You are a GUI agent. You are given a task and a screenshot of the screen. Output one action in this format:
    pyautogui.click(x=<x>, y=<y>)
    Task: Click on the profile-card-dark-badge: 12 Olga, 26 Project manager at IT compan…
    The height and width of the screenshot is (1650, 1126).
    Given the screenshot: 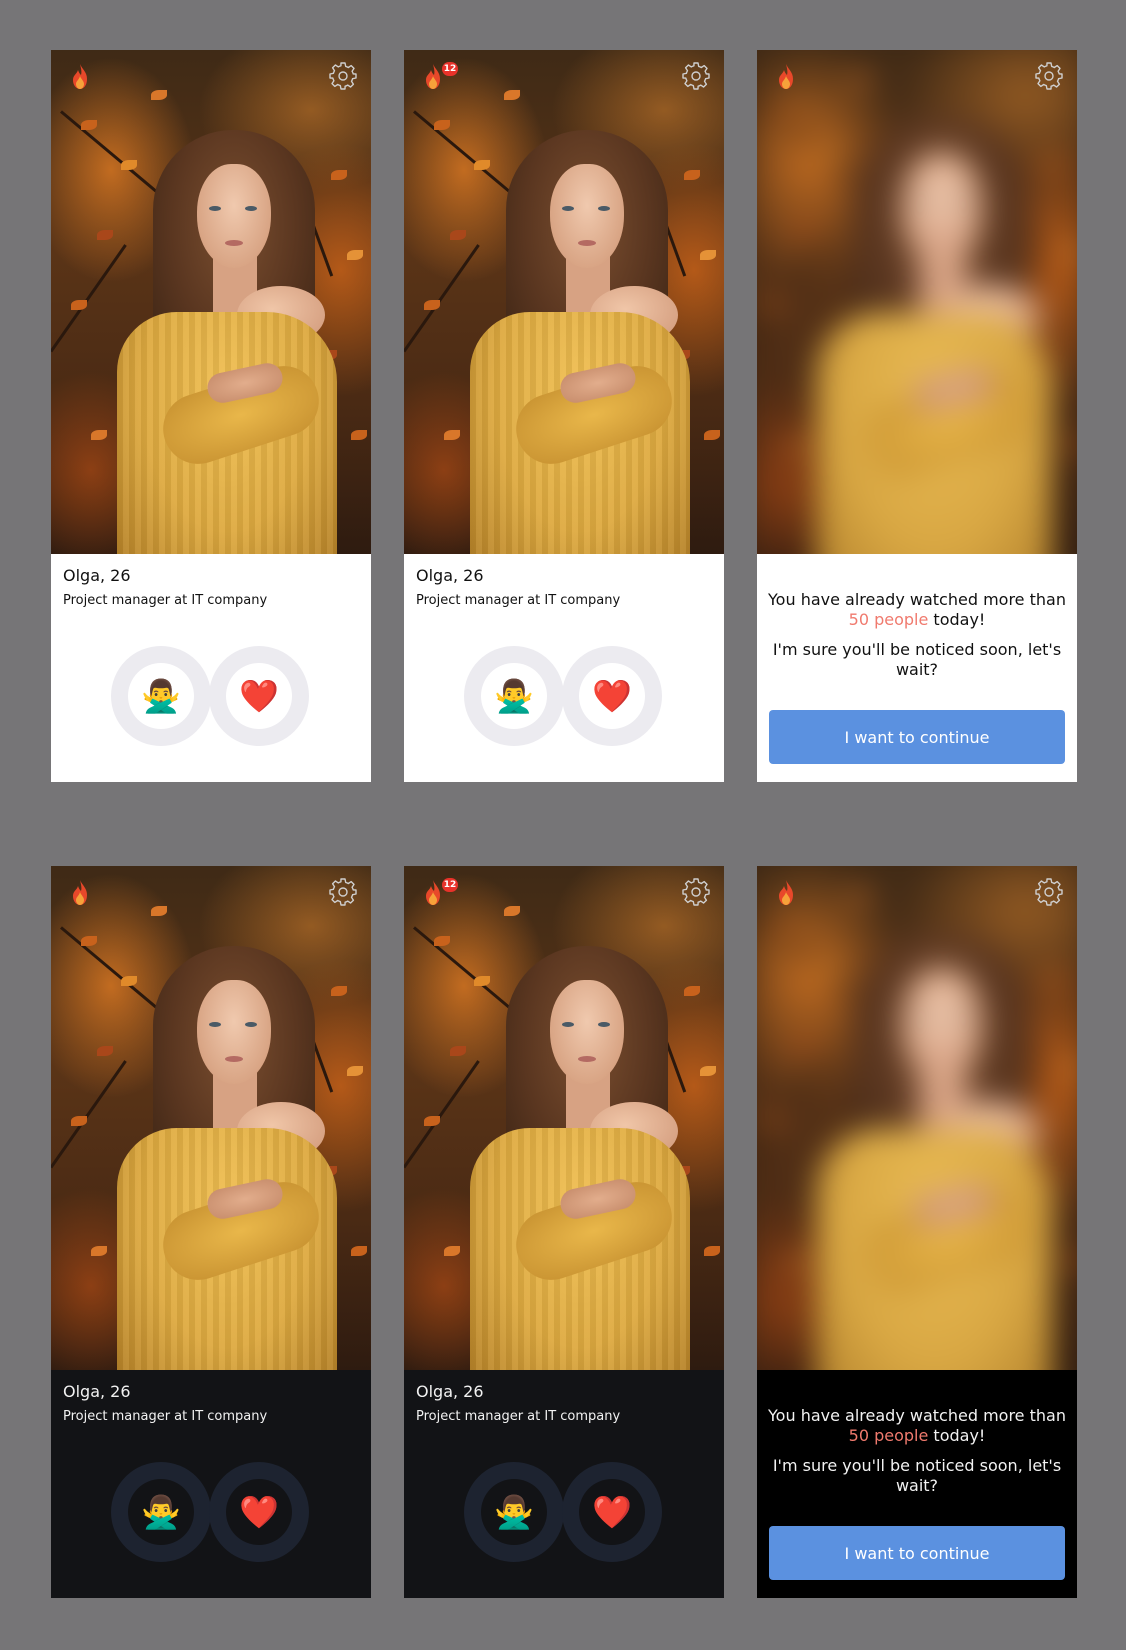 What is the action you would take?
    pyautogui.click(x=564, y=1232)
    